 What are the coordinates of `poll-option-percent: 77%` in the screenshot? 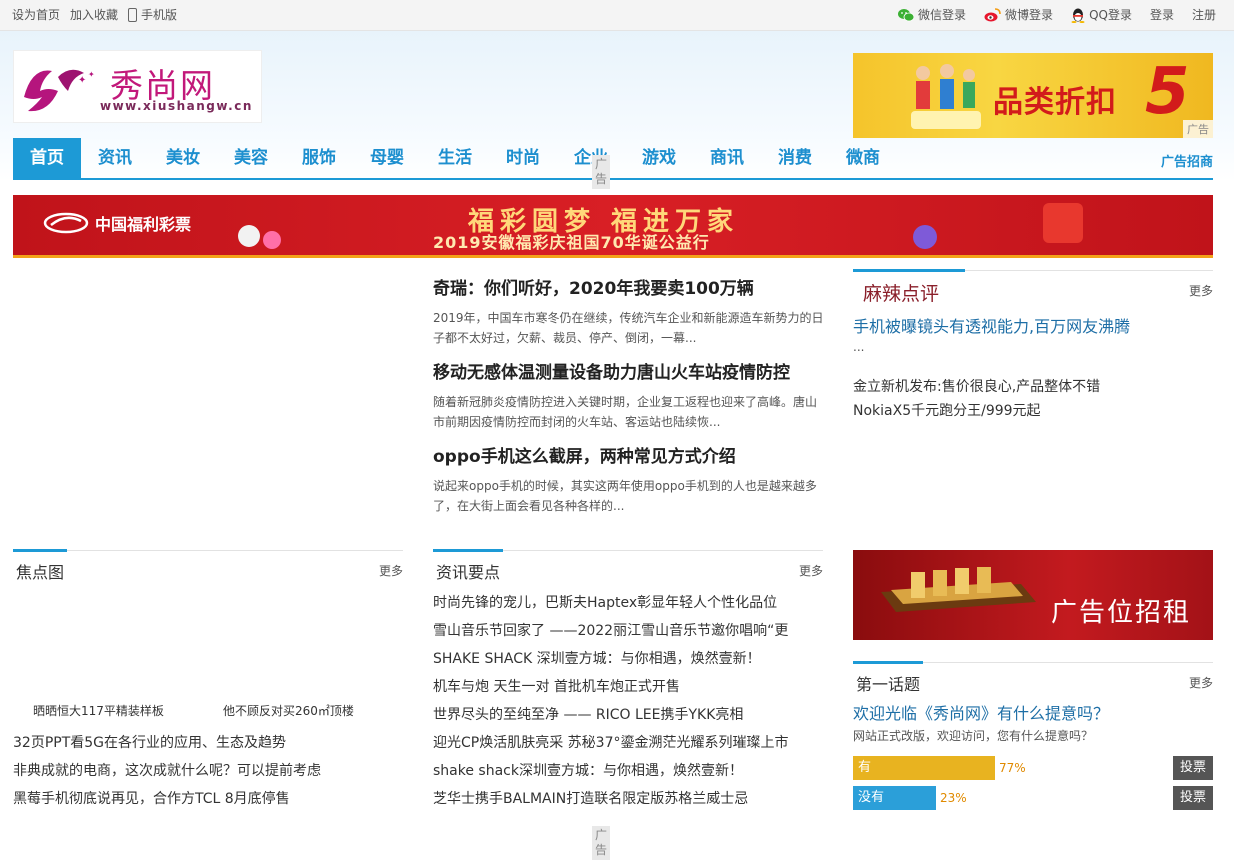 It's located at (1012, 768).